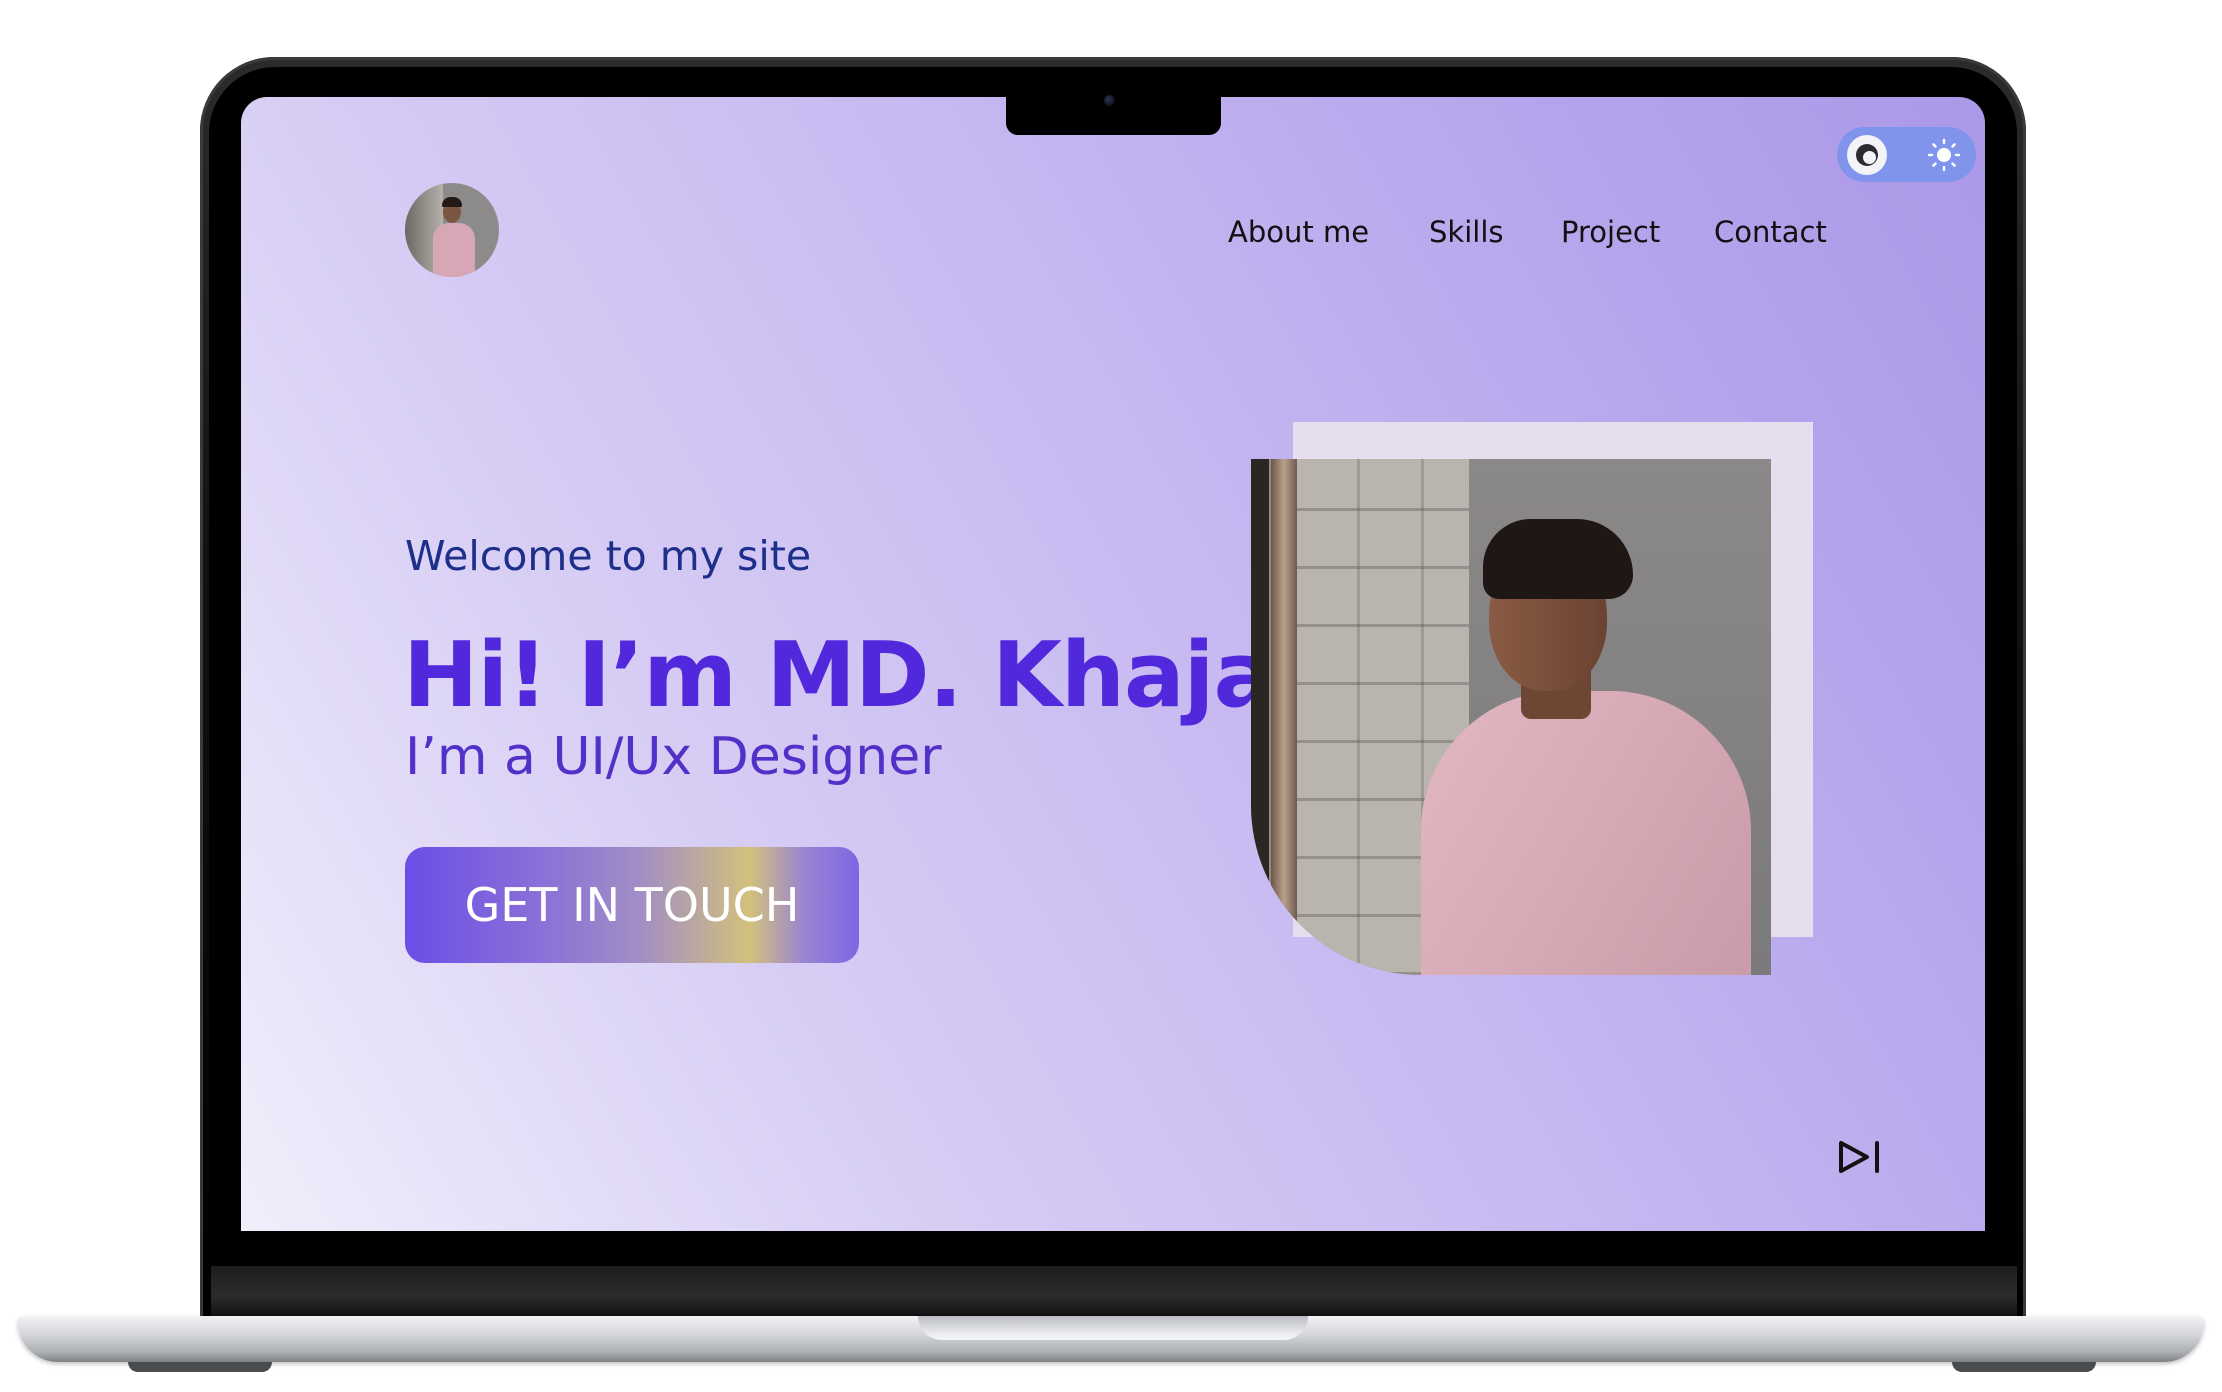 Image resolution: width=2222 pixels, height=1392 pixels. What do you see at coordinates (1298, 232) in the screenshot?
I see `nav-item-about-me: About me` at bounding box center [1298, 232].